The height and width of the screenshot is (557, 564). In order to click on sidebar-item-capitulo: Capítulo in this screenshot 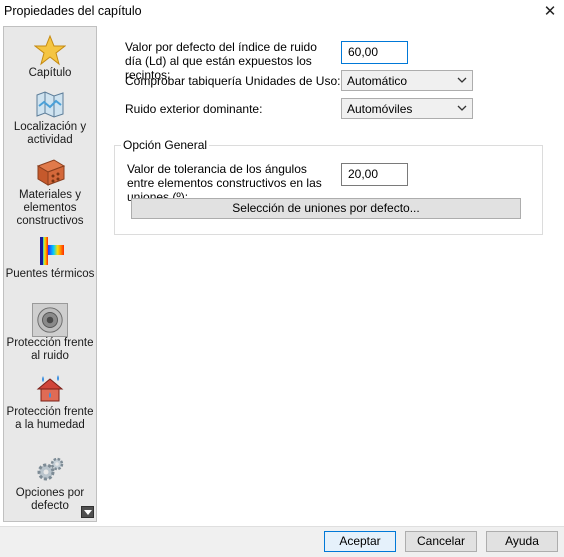, I will do `click(50, 56)`.